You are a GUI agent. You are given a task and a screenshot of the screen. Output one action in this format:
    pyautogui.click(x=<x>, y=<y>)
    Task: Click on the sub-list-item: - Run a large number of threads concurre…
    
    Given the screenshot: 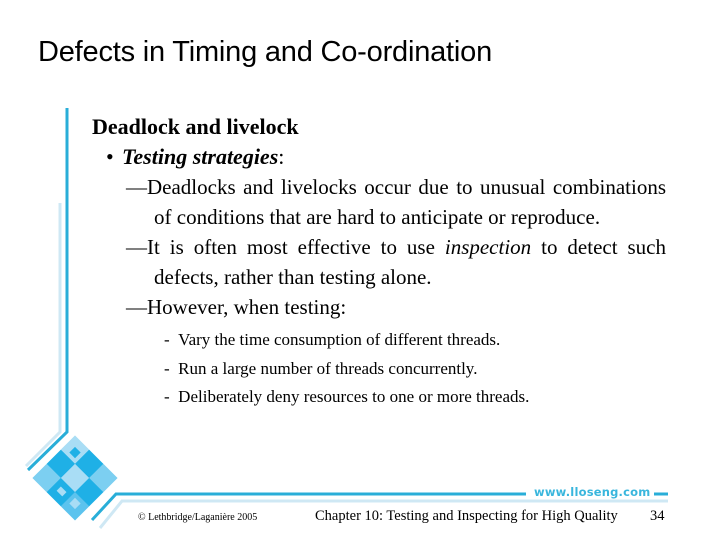 What is the action you would take?
    pyautogui.click(x=379, y=369)
    